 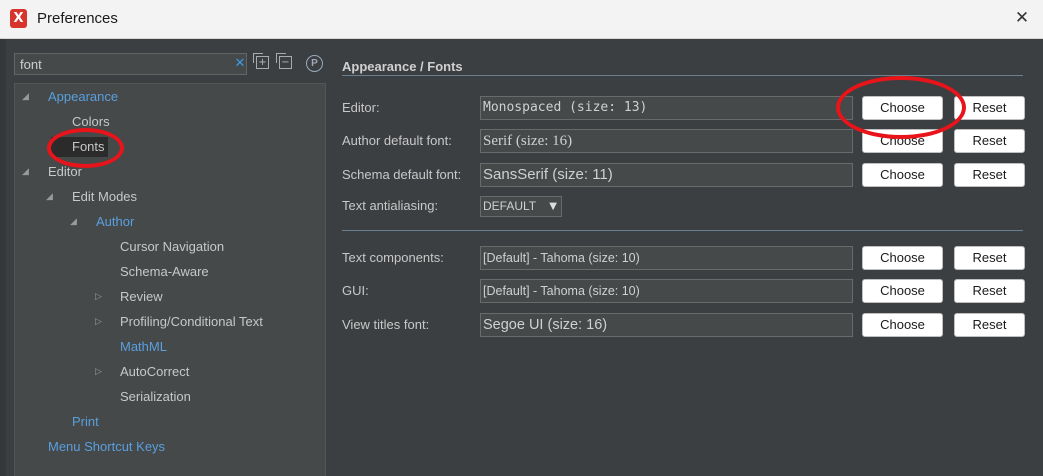 What do you see at coordinates (65, 171) in the screenshot?
I see `tree-item-label: Editor` at bounding box center [65, 171].